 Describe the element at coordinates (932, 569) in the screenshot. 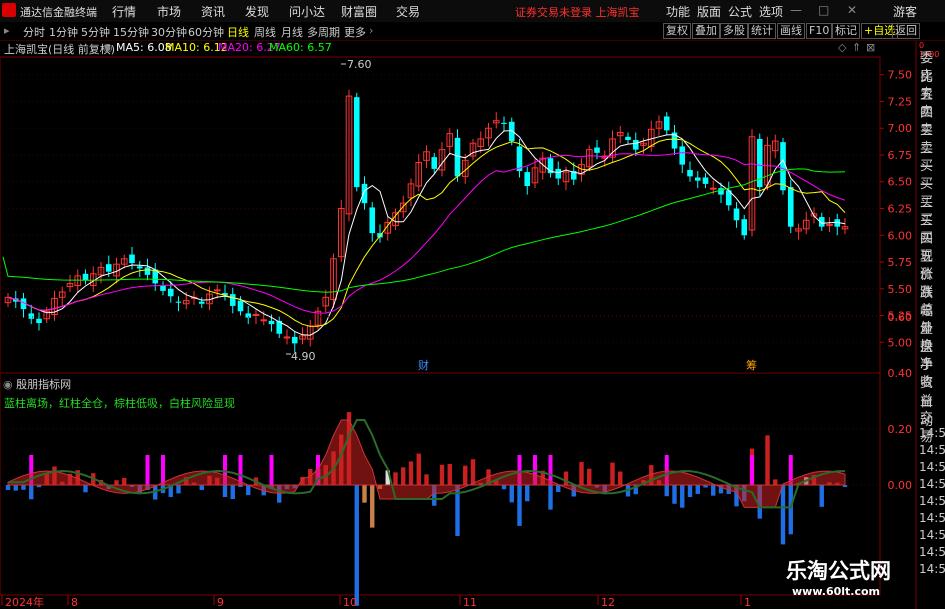

I see `tick-time-9: 14:56` at that location.